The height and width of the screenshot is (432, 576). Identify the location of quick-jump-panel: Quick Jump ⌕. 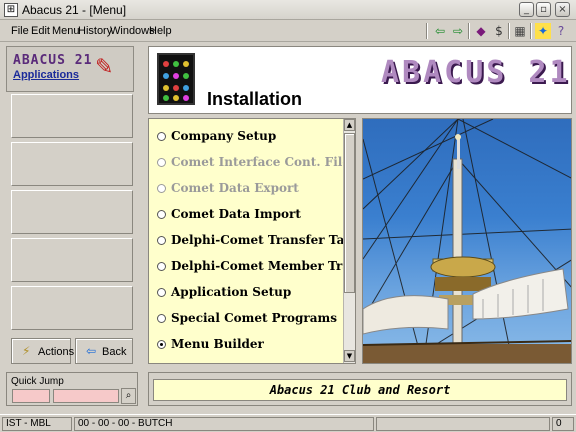
(72, 389).